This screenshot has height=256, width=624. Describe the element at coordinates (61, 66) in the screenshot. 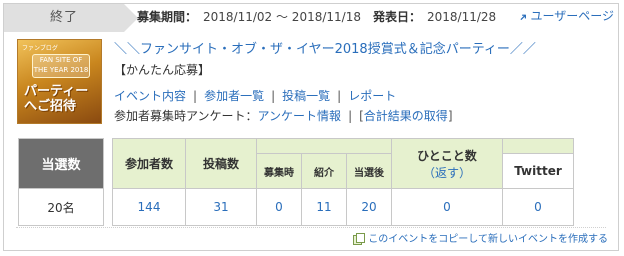

I see `thumbnail-badge: FAN SITE OF THE YEAR 2018` at that location.